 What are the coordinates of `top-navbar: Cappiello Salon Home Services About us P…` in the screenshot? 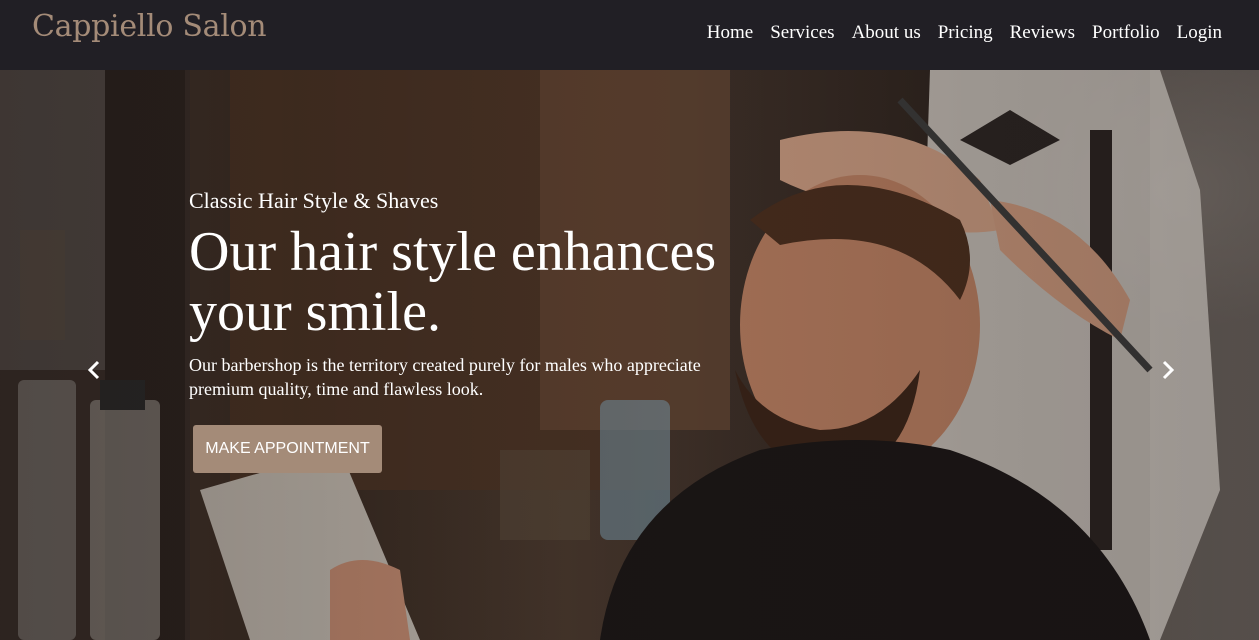 It's located at (629, 35).